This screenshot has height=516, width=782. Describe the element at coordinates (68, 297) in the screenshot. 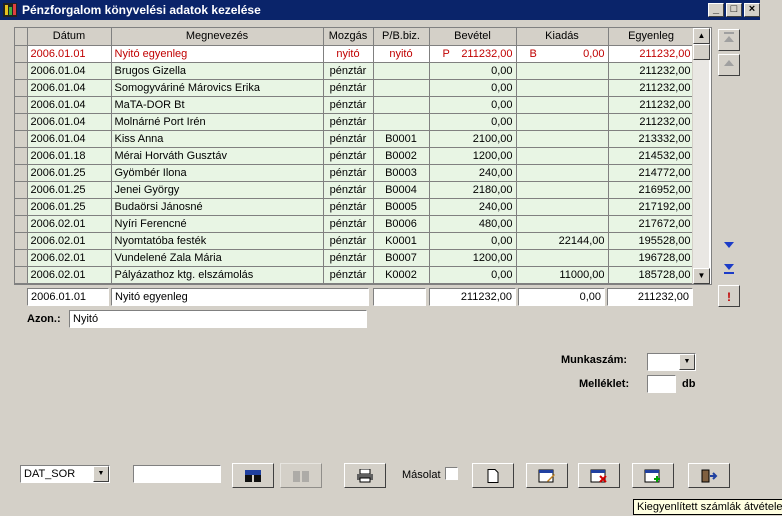

I see `edit-date-field: 2006.01.01` at that location.